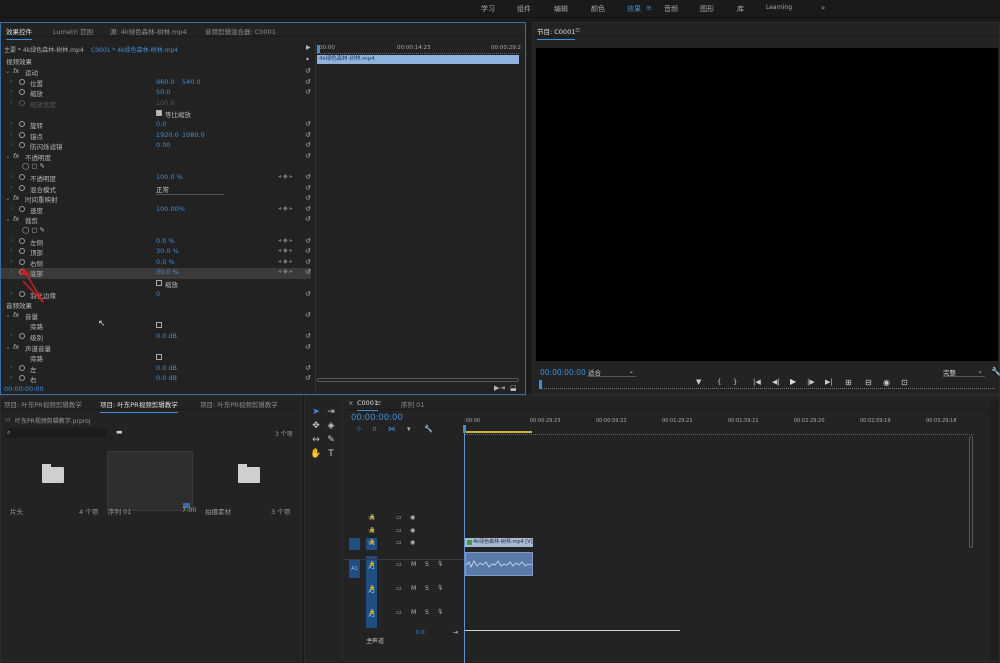 This screenshot has width=1000, height=663. I want to click on workspace-libraries: 库, so click(740, 9).